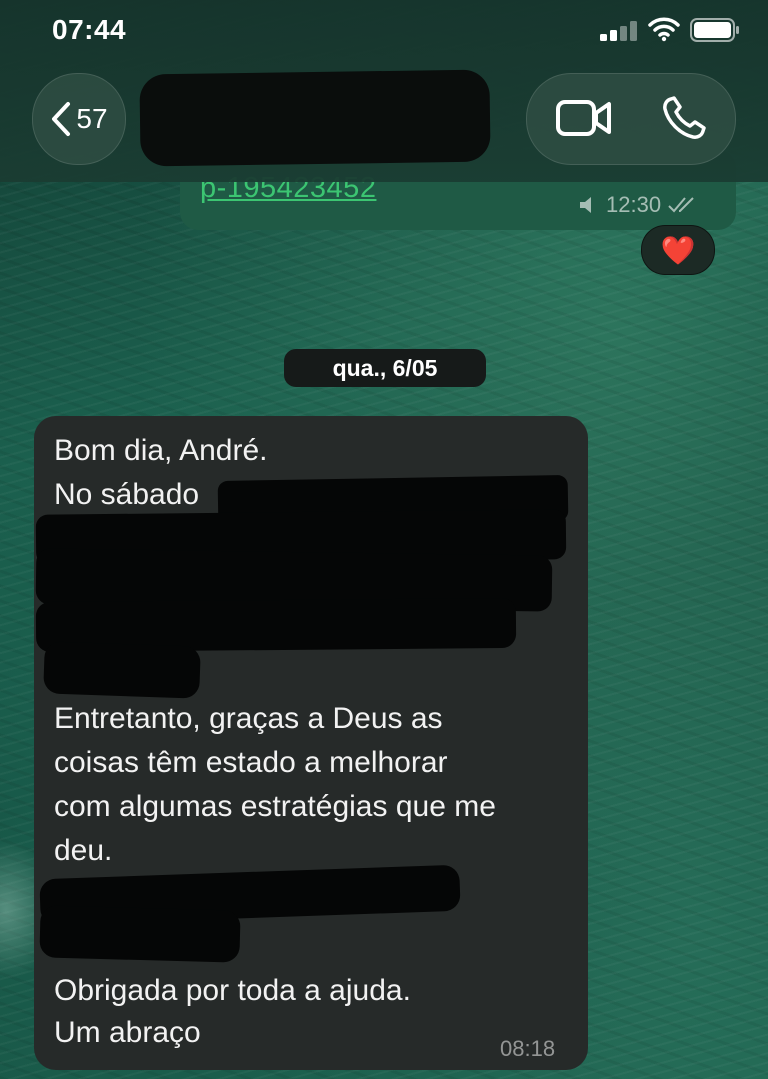 This screenshot has width=768, height=1079. What do you see at coordinates (92, 118) in the screenshot?
I see `unread-count: 57` at bounding box center [92, 118].